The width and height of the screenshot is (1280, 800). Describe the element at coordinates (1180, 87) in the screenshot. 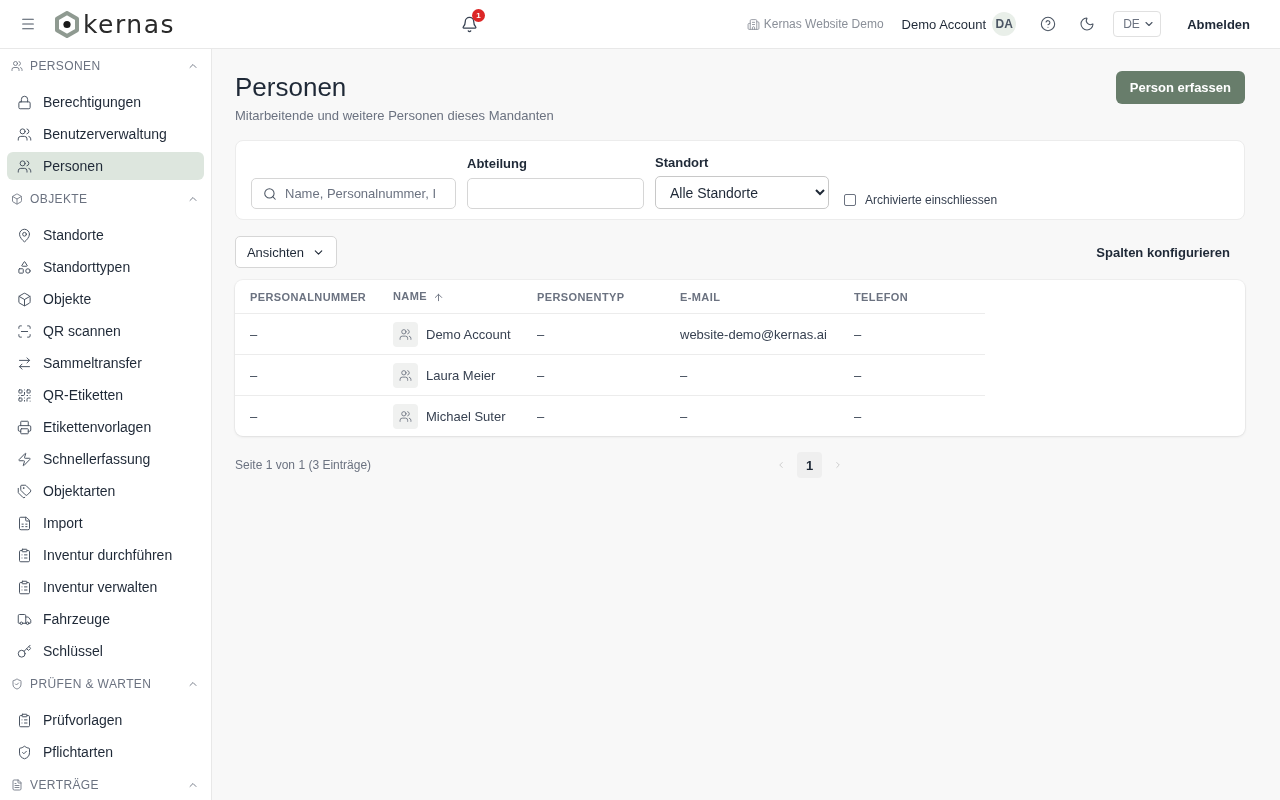

I see `add-person-button: Person erfassen` at that location.